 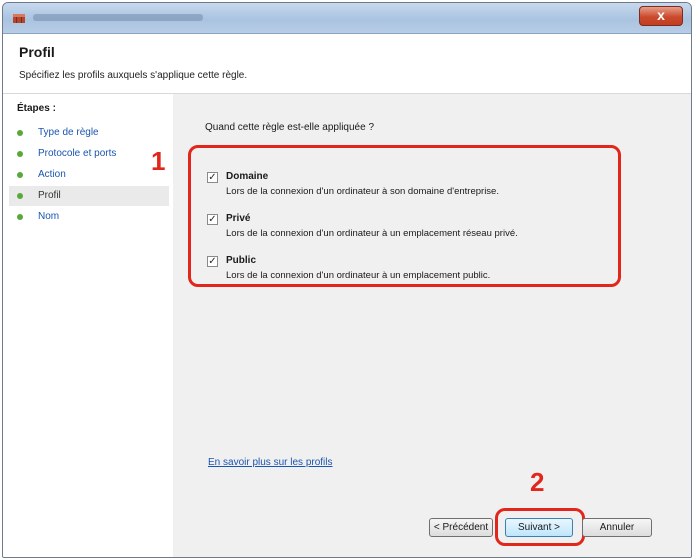 I want to click on page-title: Profil, so click(x=37, y=52).